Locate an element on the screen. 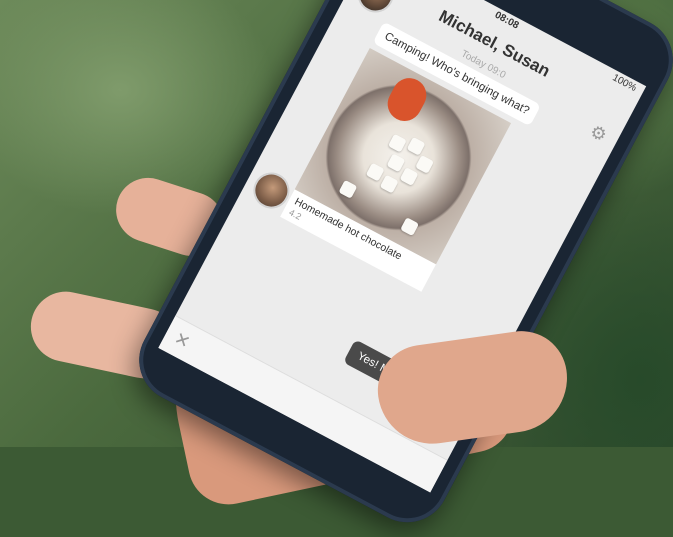 The width and height of the screenshot is (673, 537). attach-icon: ✕ is located at coordinates (182, 341).